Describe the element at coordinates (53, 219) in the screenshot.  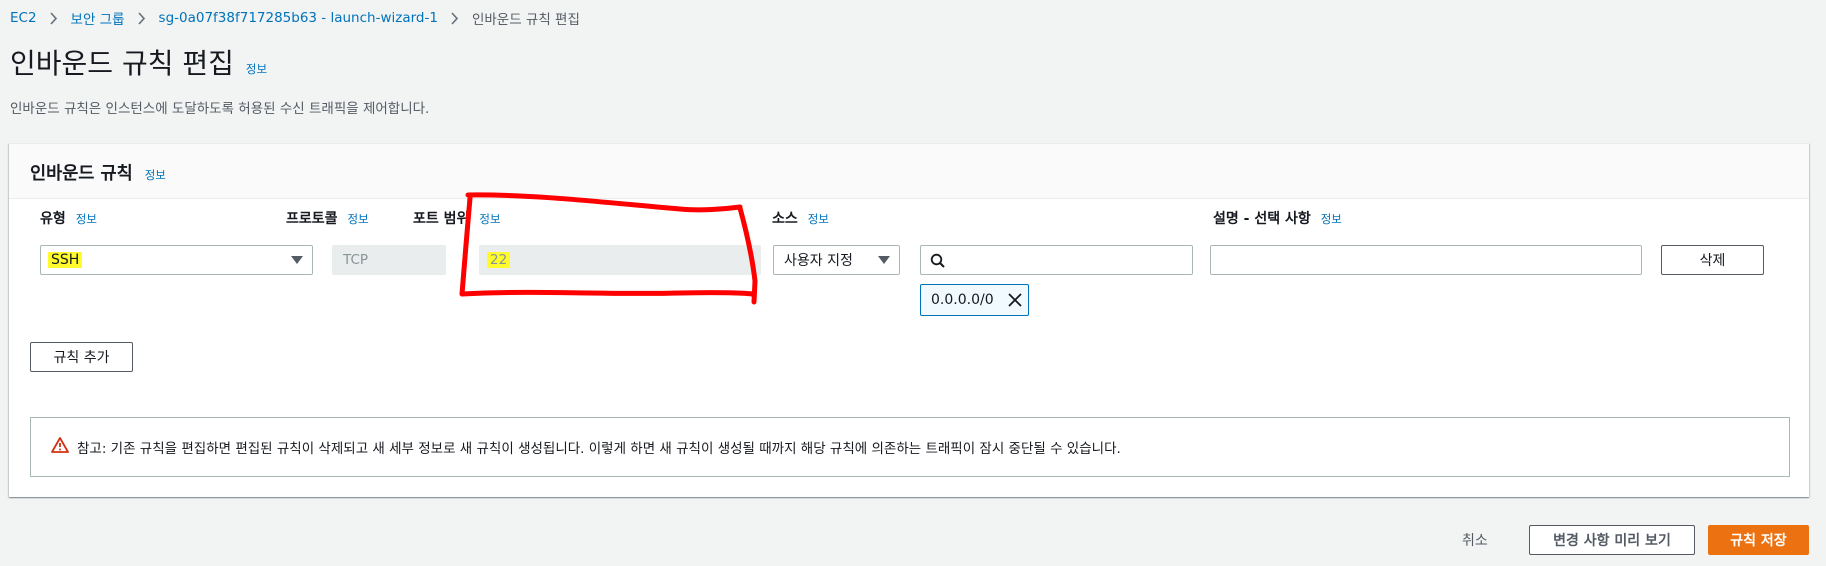
I see `type-label: 유형` at that location.